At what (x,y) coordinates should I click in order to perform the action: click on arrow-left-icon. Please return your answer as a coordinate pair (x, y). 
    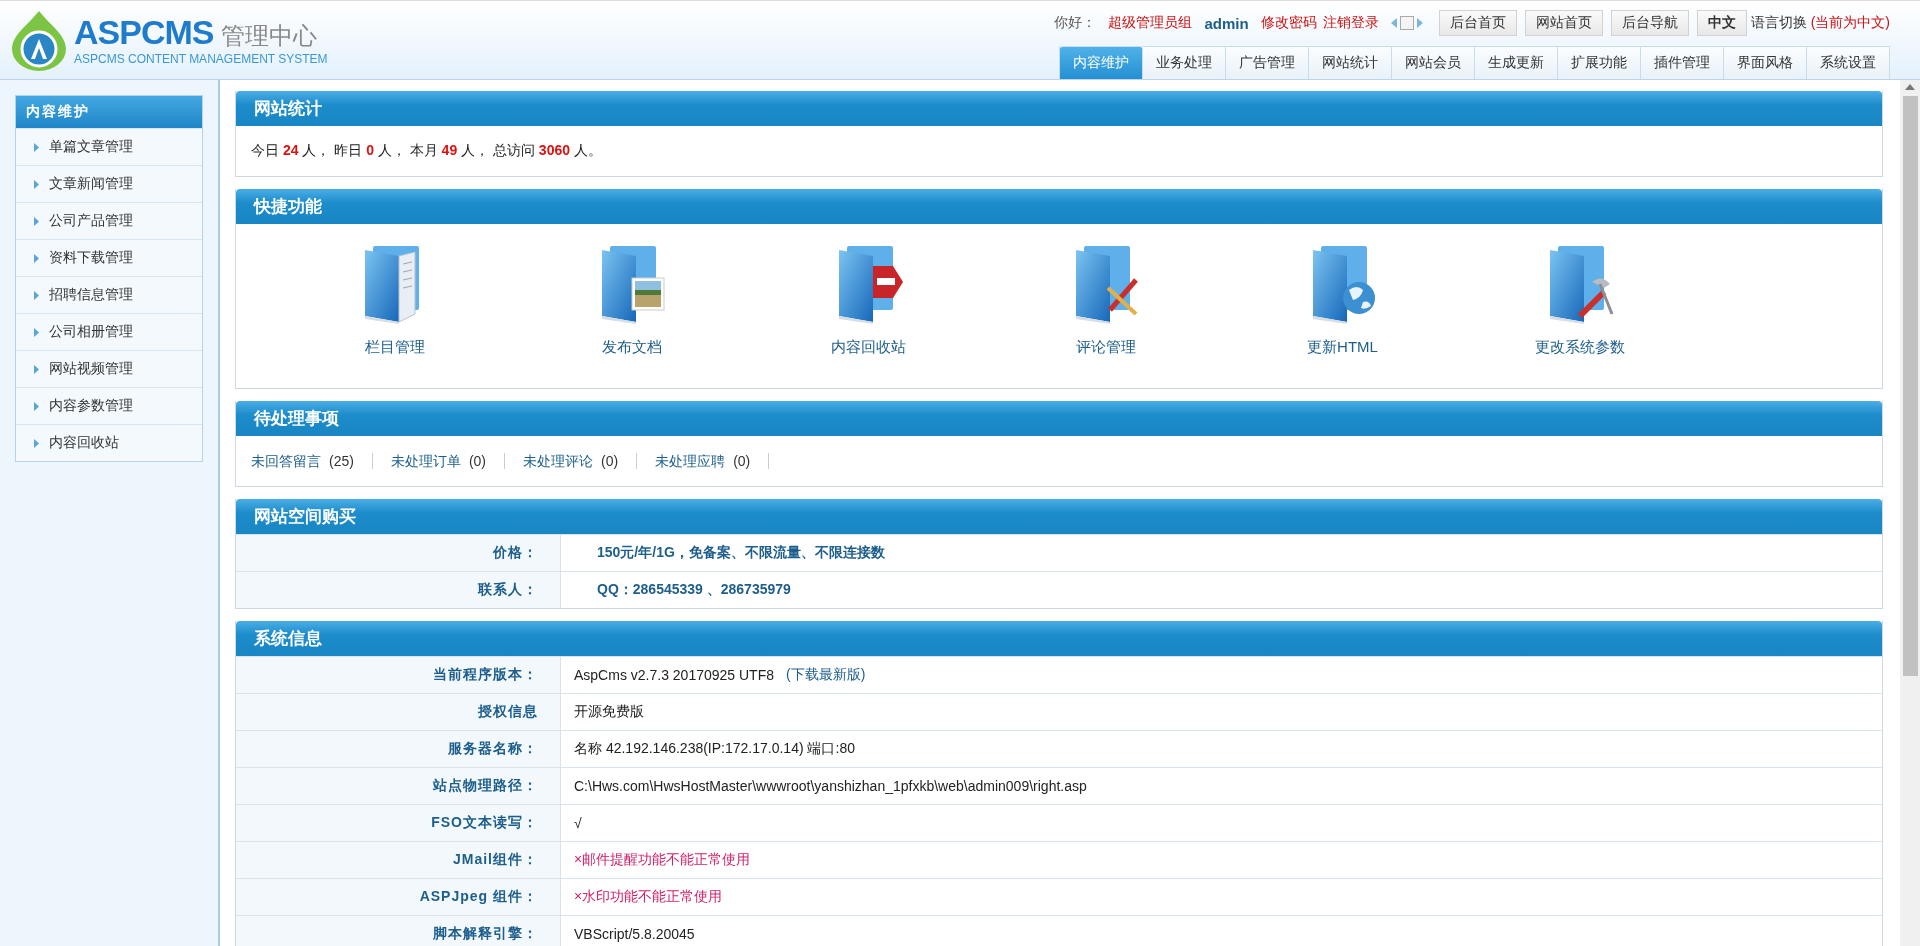
    Looking at the image, I should click on (1393, 23).